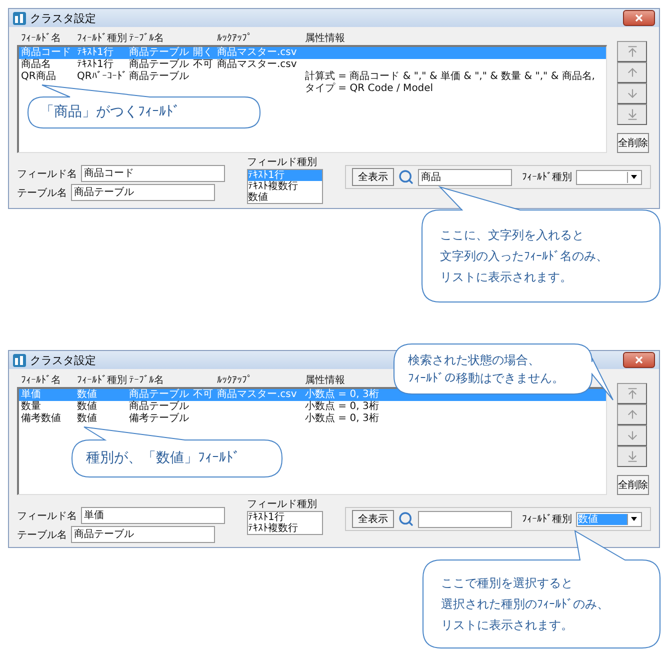  Describe the element at coordinates (486, 369) in the screenshot. I see `callout-tooltip-text: 検索された状態の場合、 ﾌｨｰﾙﾄﾞの移動はできません。` at that location.